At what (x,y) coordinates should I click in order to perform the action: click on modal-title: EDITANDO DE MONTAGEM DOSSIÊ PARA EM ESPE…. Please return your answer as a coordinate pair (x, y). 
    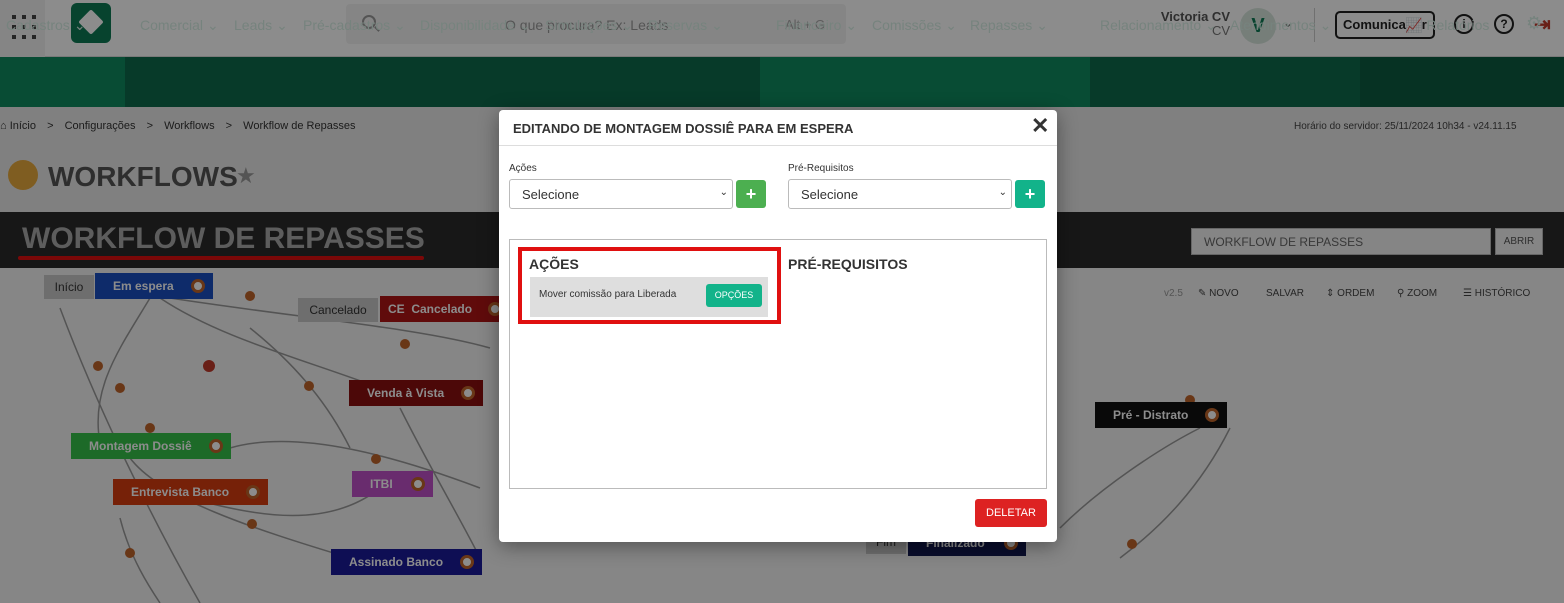
    Looking at the image, I should click on (683, 128).